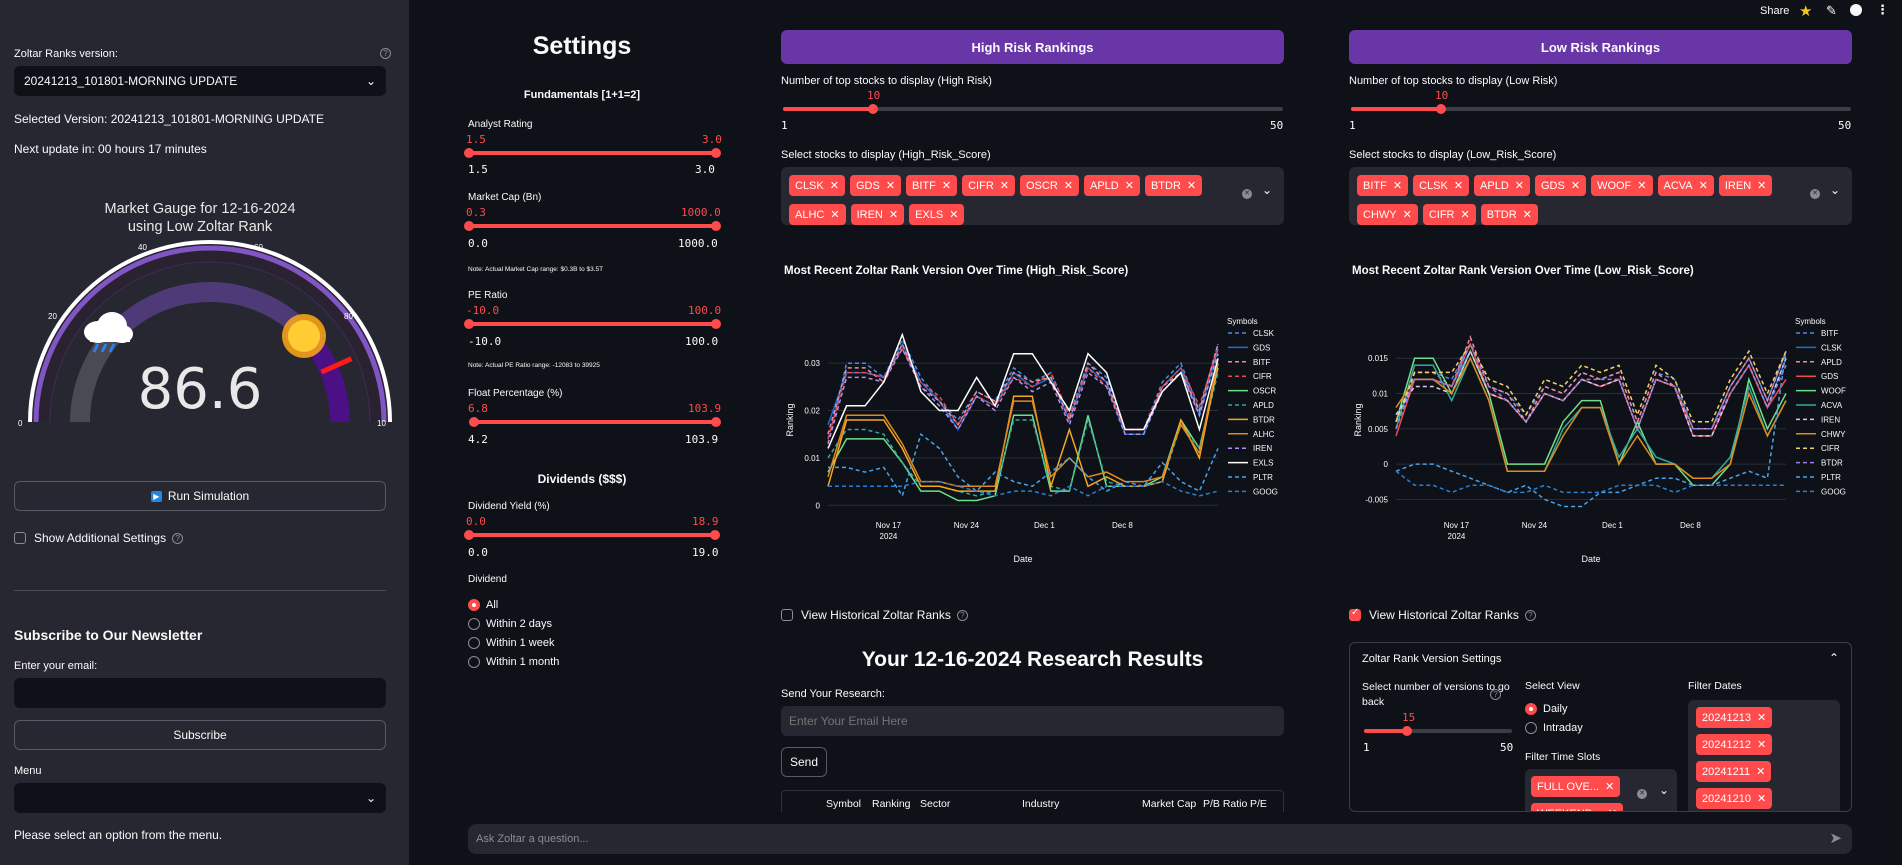 Image resolution: width=1902 pixels, height=865 pixels. Describe the element at coordinates (874, 615) in the screenshot. I see `high-view-hist-checkbox: View Historical Zoltar Ranks ?` at that location.